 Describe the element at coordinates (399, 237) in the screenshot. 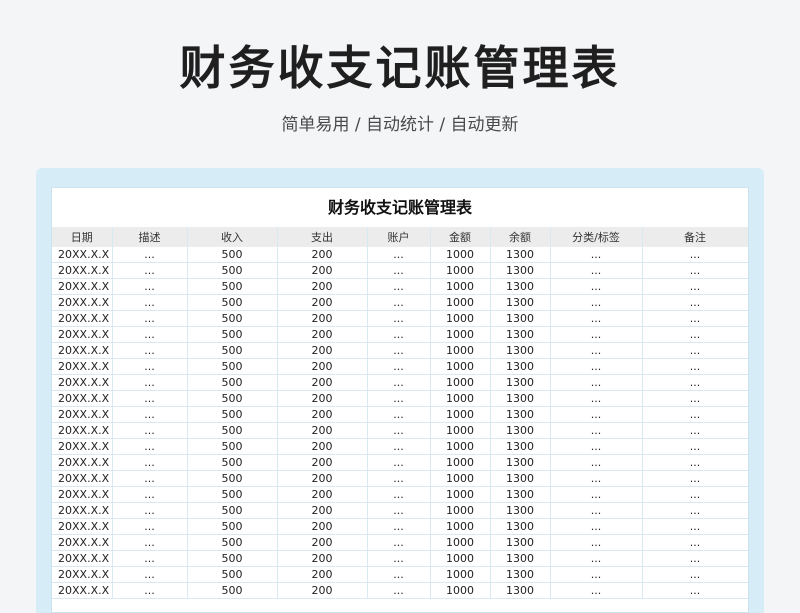

I see `column-header-account: 账户` at that location.